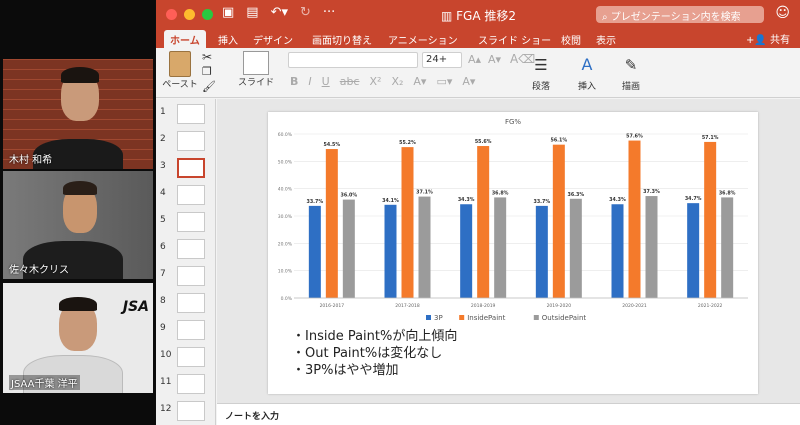  I want to click on participant-tile-1: 木村 和希, so click(78, 114).